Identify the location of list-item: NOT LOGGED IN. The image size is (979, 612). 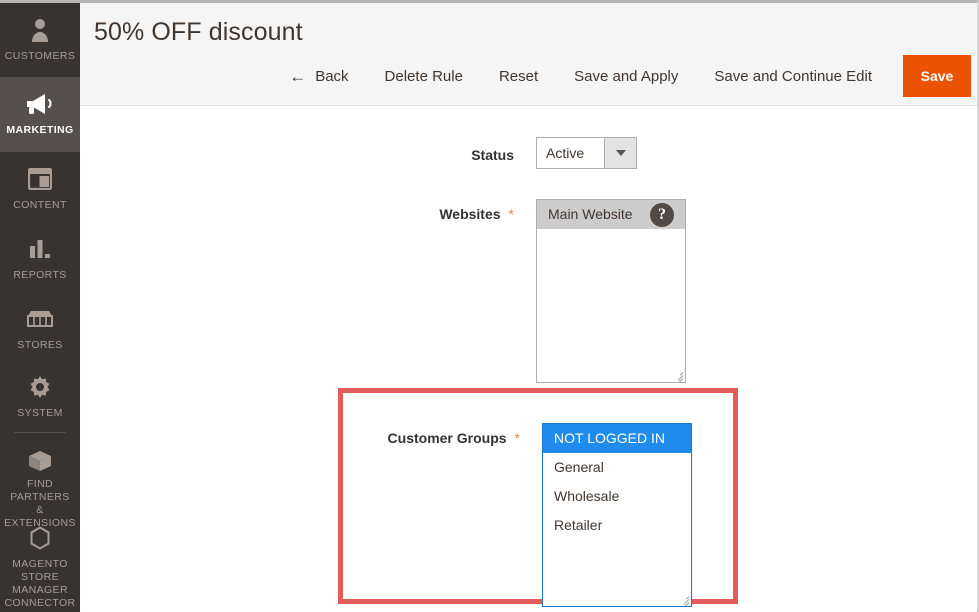
(617, 438).